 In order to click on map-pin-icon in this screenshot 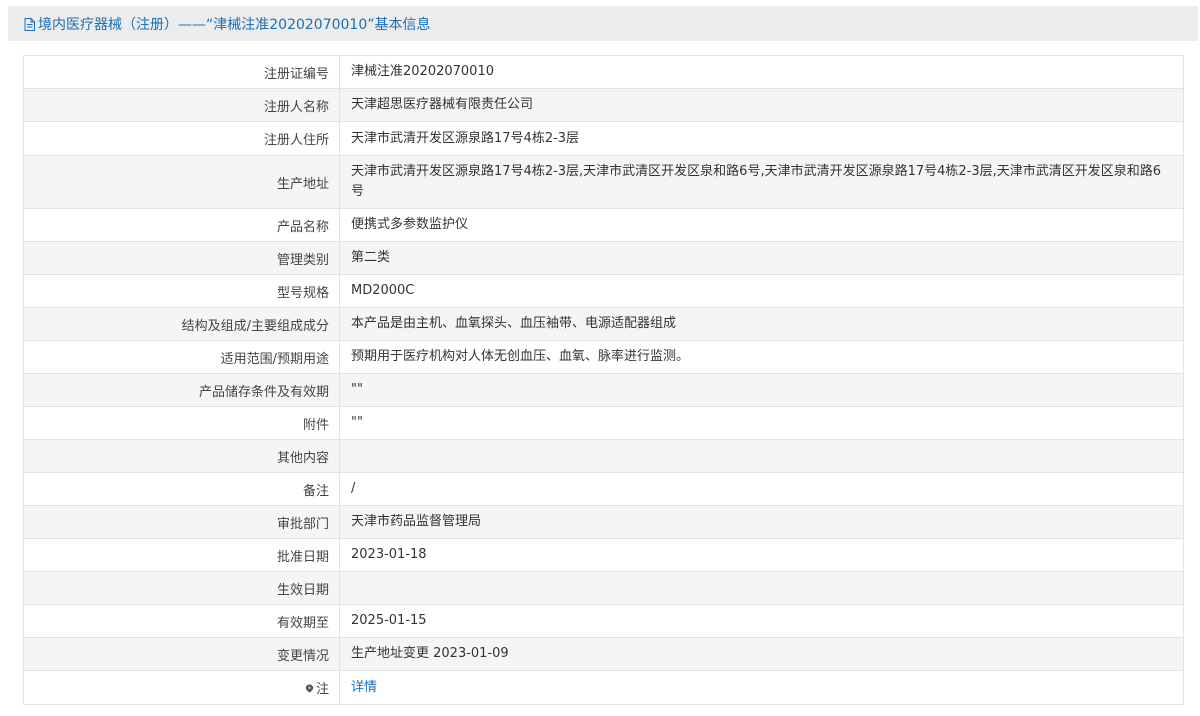, I will do `click(309, 688)`.